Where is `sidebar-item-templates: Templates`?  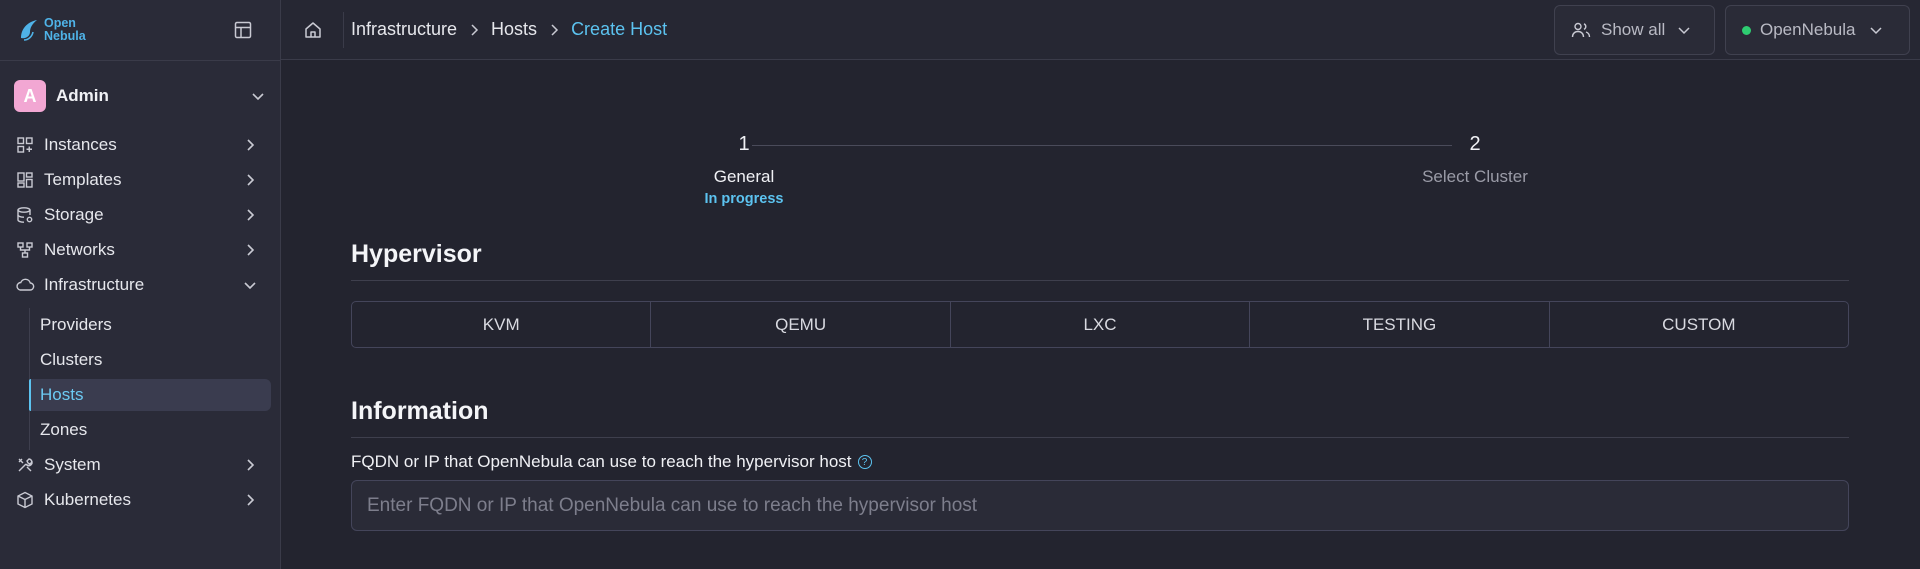 sidebar-item-templates: Templates is located at coordinates (141, 180).